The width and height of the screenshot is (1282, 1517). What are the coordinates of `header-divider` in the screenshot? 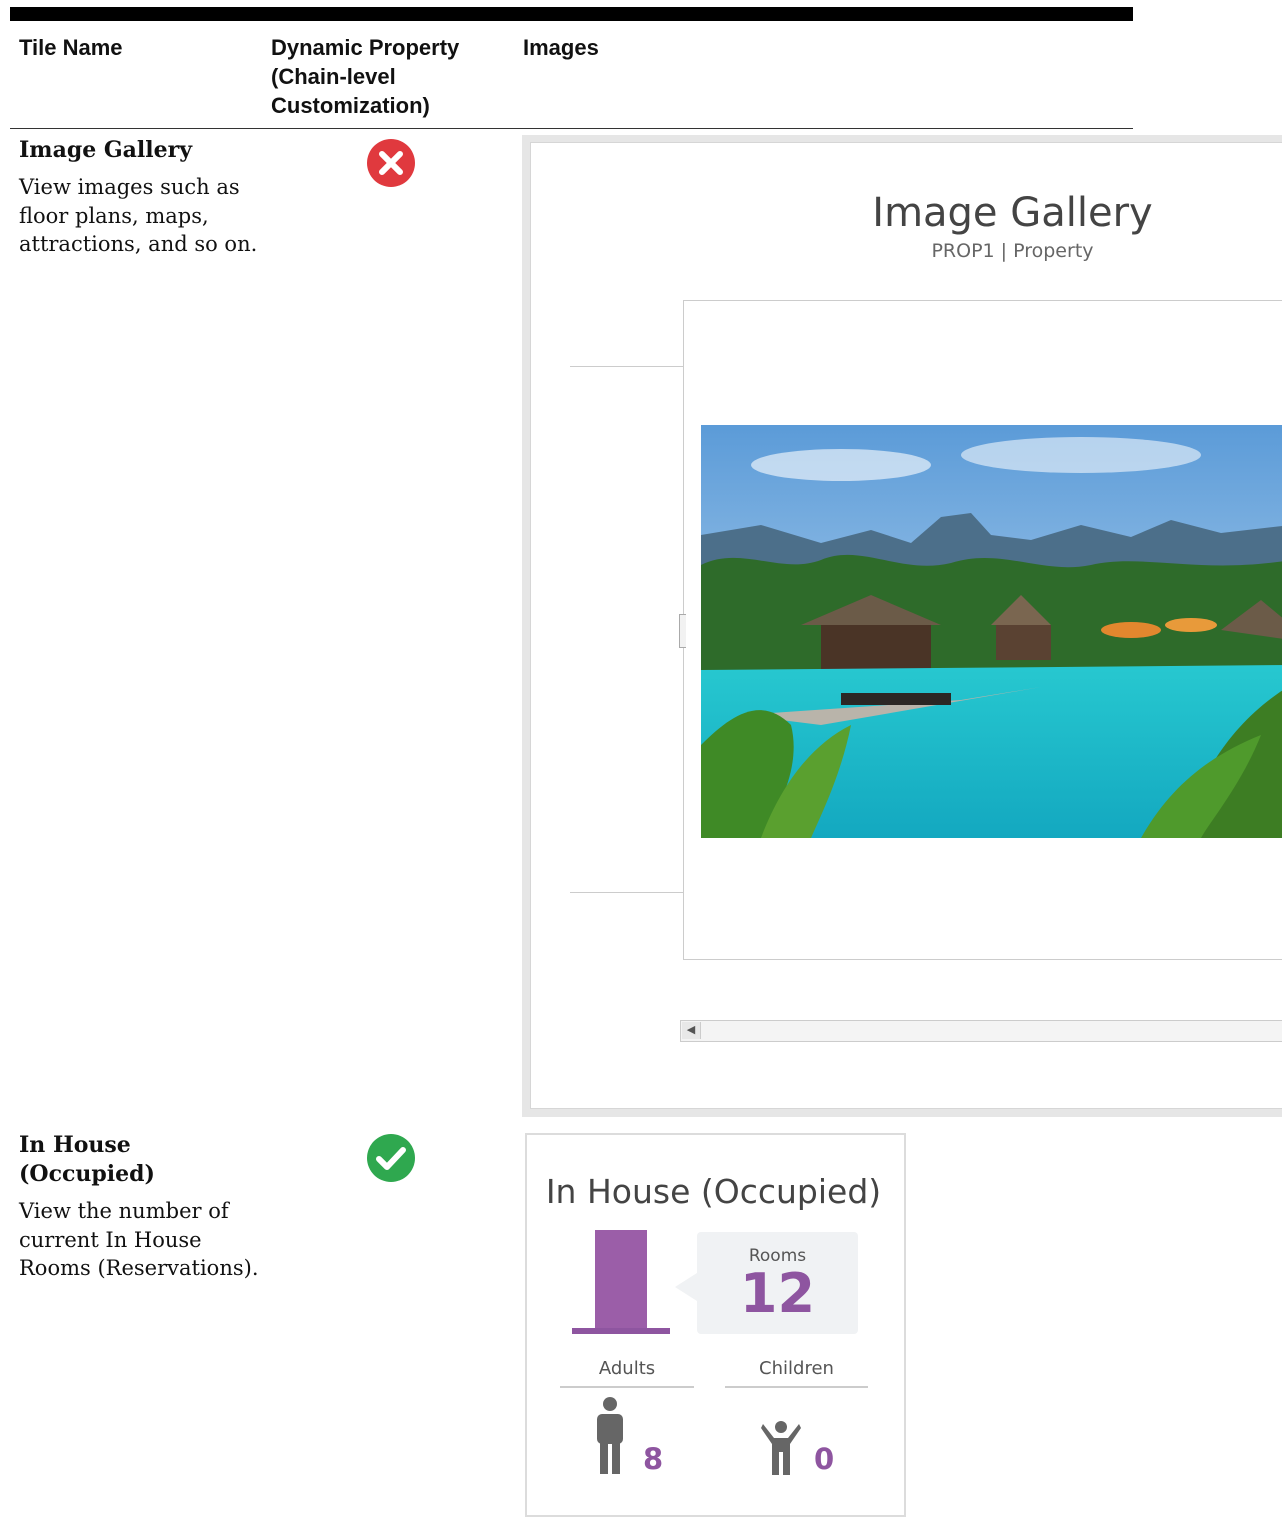 It's located at (571, 128).